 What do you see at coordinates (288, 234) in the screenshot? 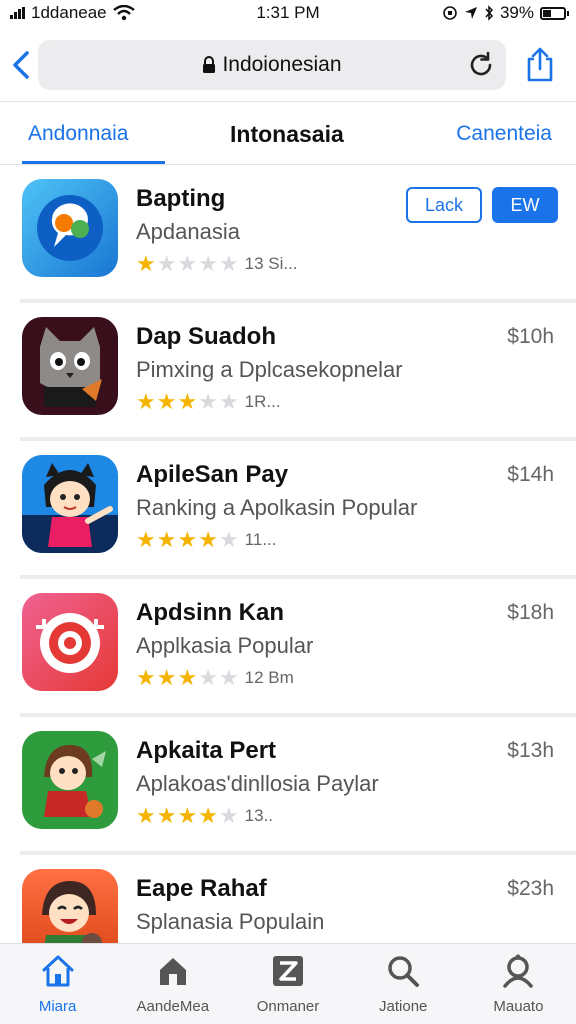
I see `list-item: Bapting Apdanasia ★ ★ ★ ★ ★ 13 Si... Lack EW` at bounding box center [288, 234].